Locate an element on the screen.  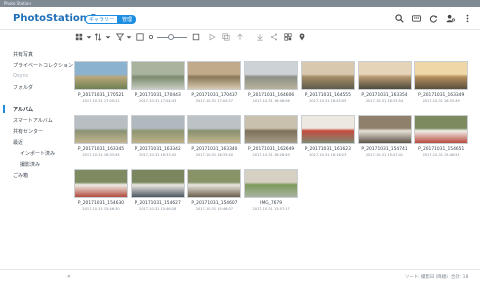
search-icon is located at coordinates (399, 18).